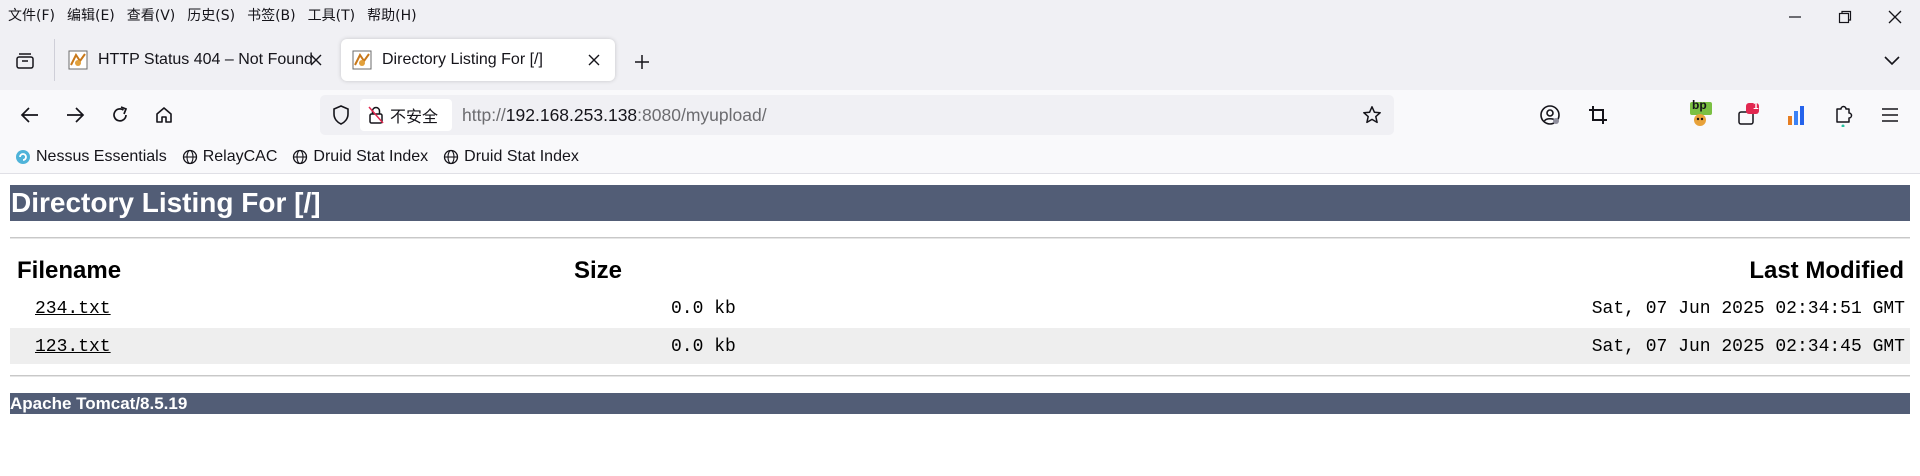  I want to click on tab-title: Directory Listing For [/], so click(462, 59).